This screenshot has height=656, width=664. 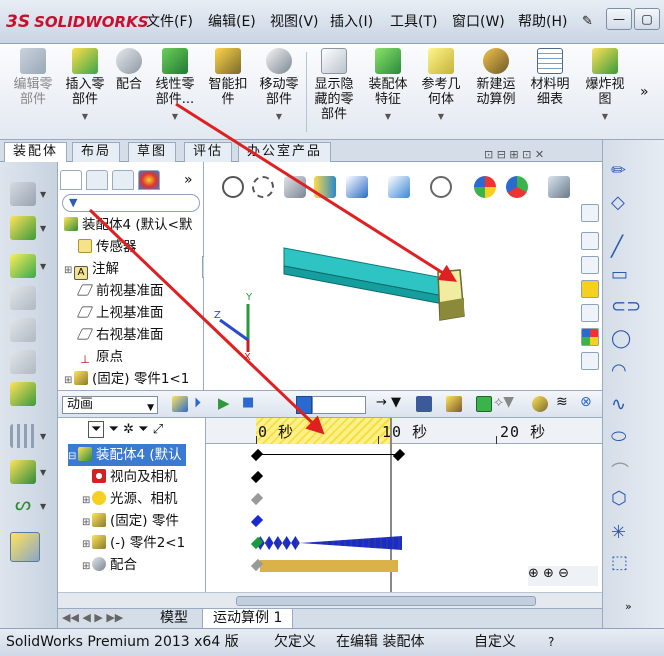 I want to click on motion-node-part1: ⊞ (固定) 零件, so click(x=130, y=521).